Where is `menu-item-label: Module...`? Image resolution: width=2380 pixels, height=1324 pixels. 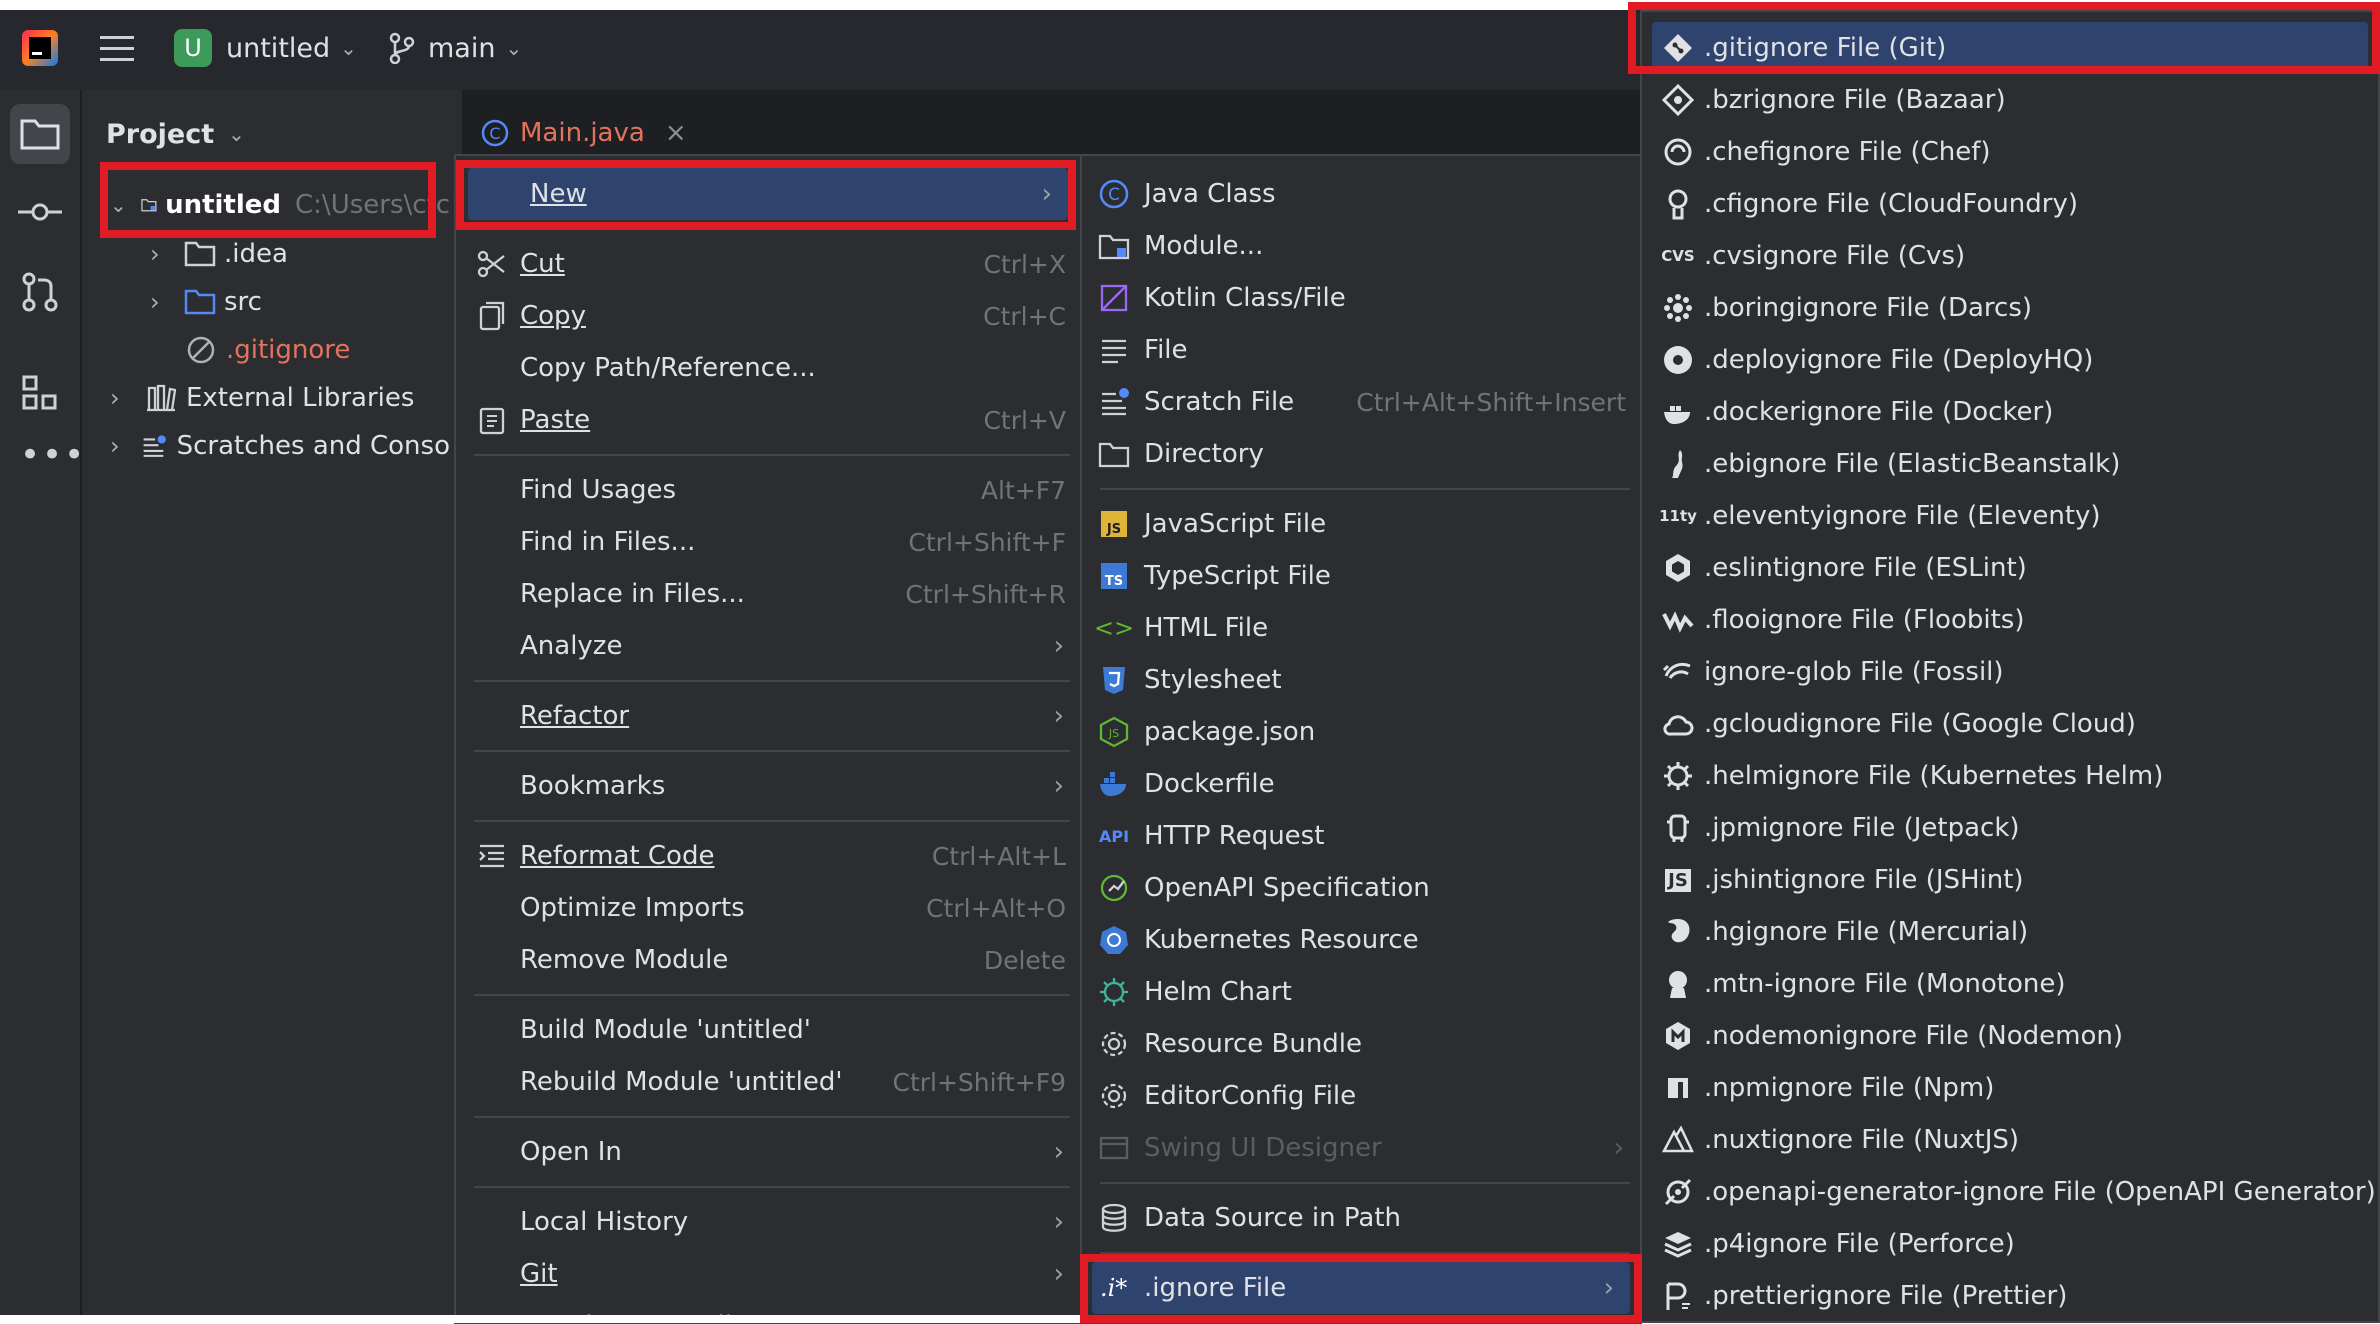 menu-item-label: Module... is located at coordinates (1204, 246).